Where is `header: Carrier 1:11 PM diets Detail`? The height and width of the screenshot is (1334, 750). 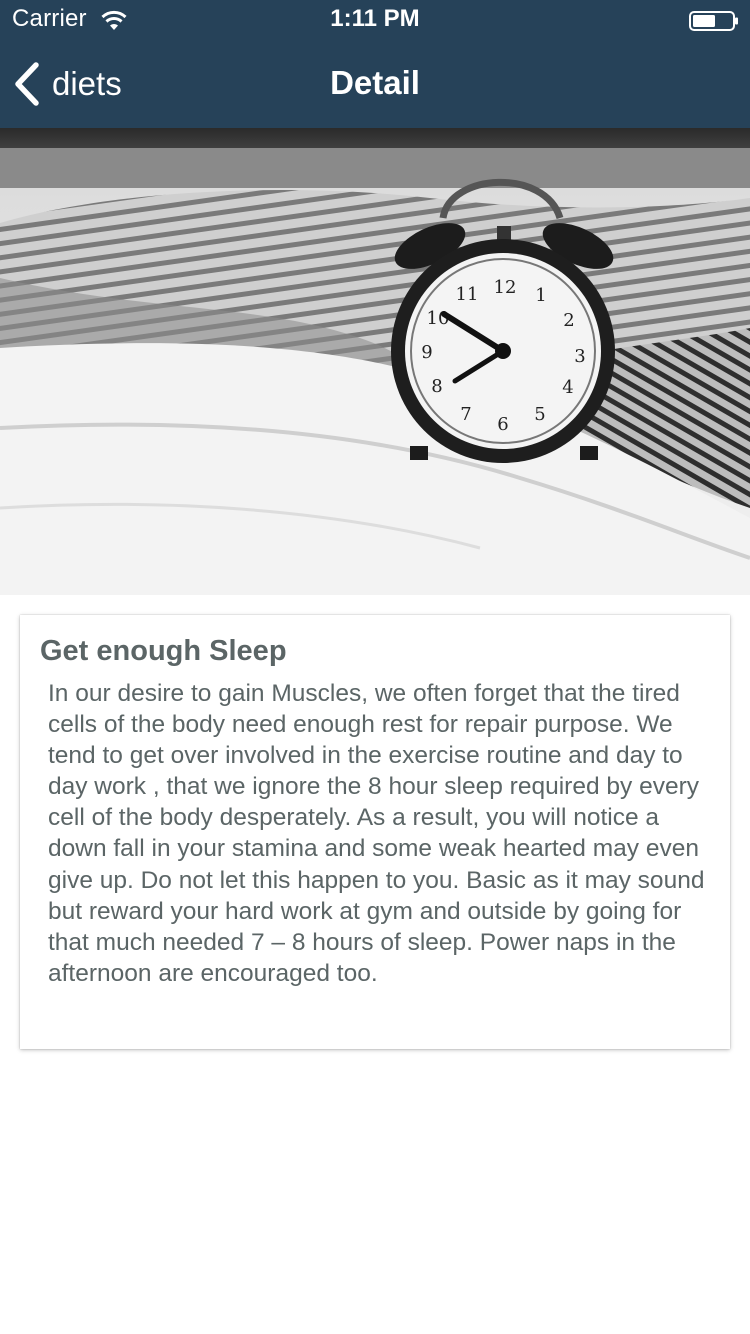
header: Carrier 1:11 PM diets Detail is located at coordinates (375, 64).